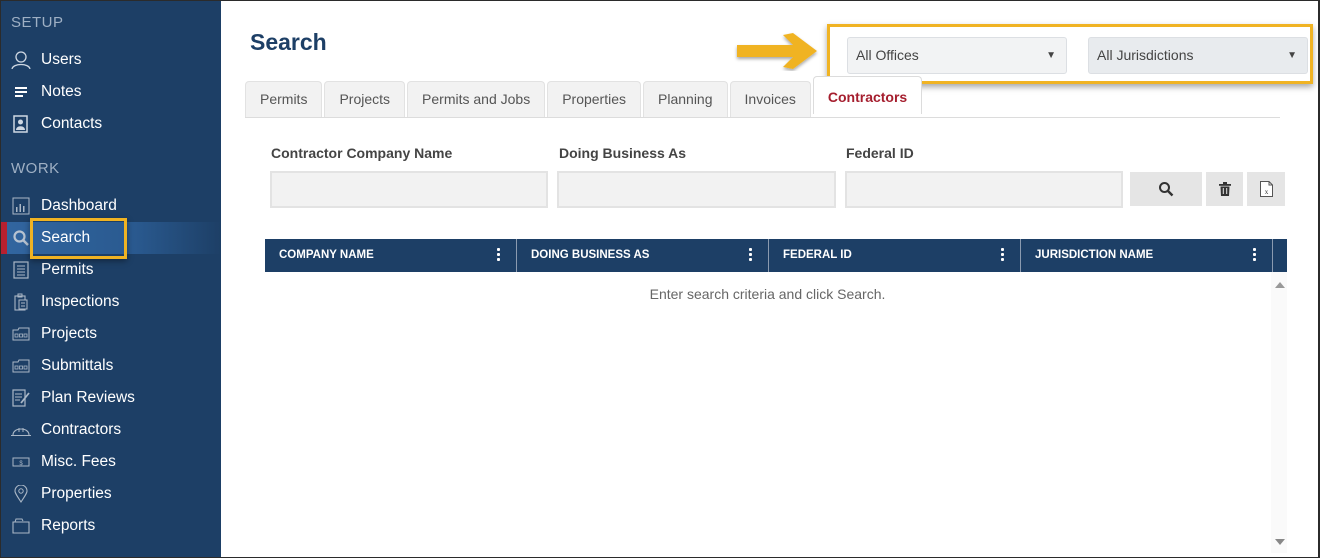 Image resolution: width=1320 pixels, height=558 pixels. What do you see at coordinates (111, 334) in the screenshot?
I see `sidebar-item-projects: Projects` at bounding box center [111, 334].